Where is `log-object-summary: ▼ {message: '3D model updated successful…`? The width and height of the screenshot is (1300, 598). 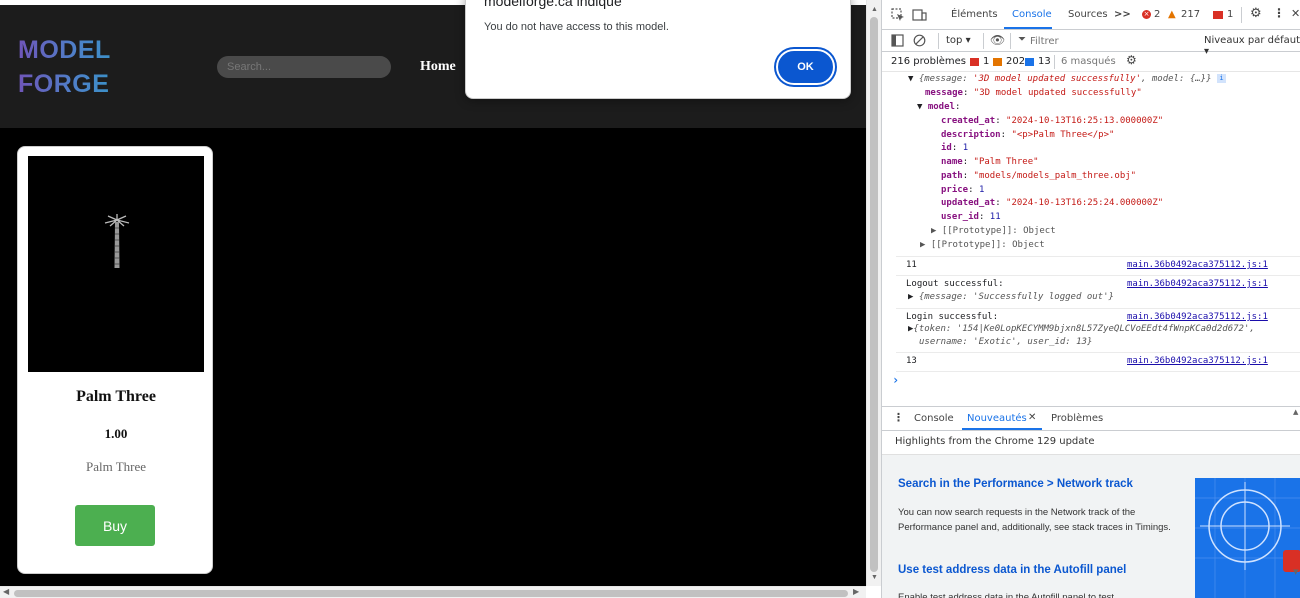 log-object-summary: ▼ {message: '3D model updated successful… is located at coordinates (1067, 79).